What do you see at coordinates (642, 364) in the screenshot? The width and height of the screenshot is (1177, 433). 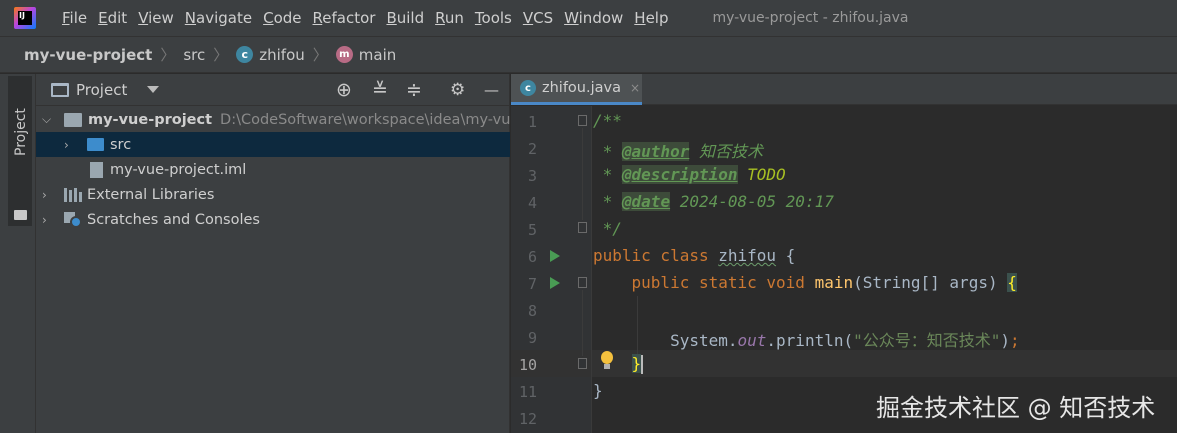 I see `text-caret` at bounding box center [642, 364].